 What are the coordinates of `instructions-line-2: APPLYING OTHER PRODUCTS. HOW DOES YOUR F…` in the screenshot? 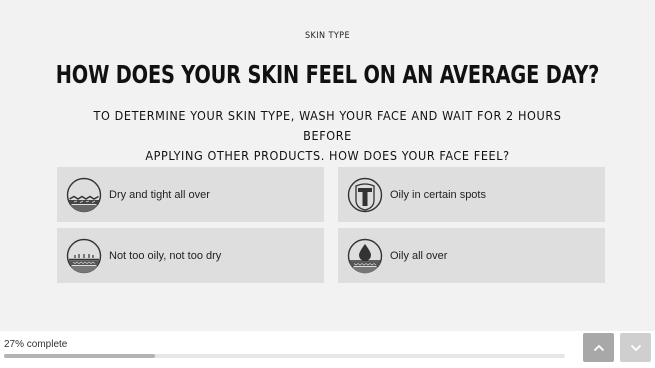 It's located at (327, 155).